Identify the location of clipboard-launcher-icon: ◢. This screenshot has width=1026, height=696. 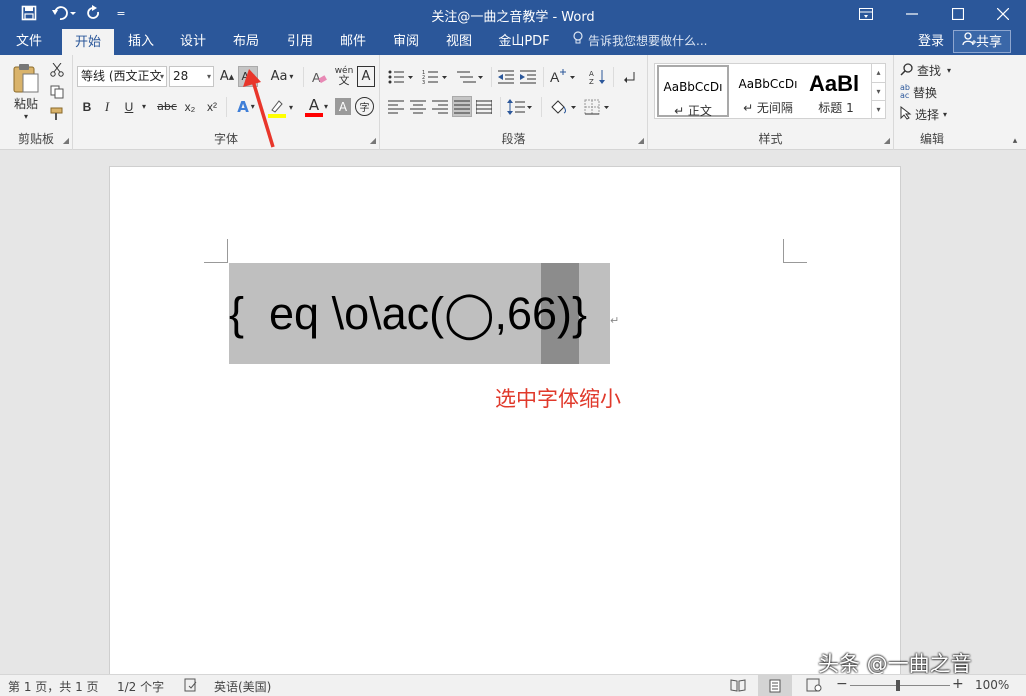
(66, 140).